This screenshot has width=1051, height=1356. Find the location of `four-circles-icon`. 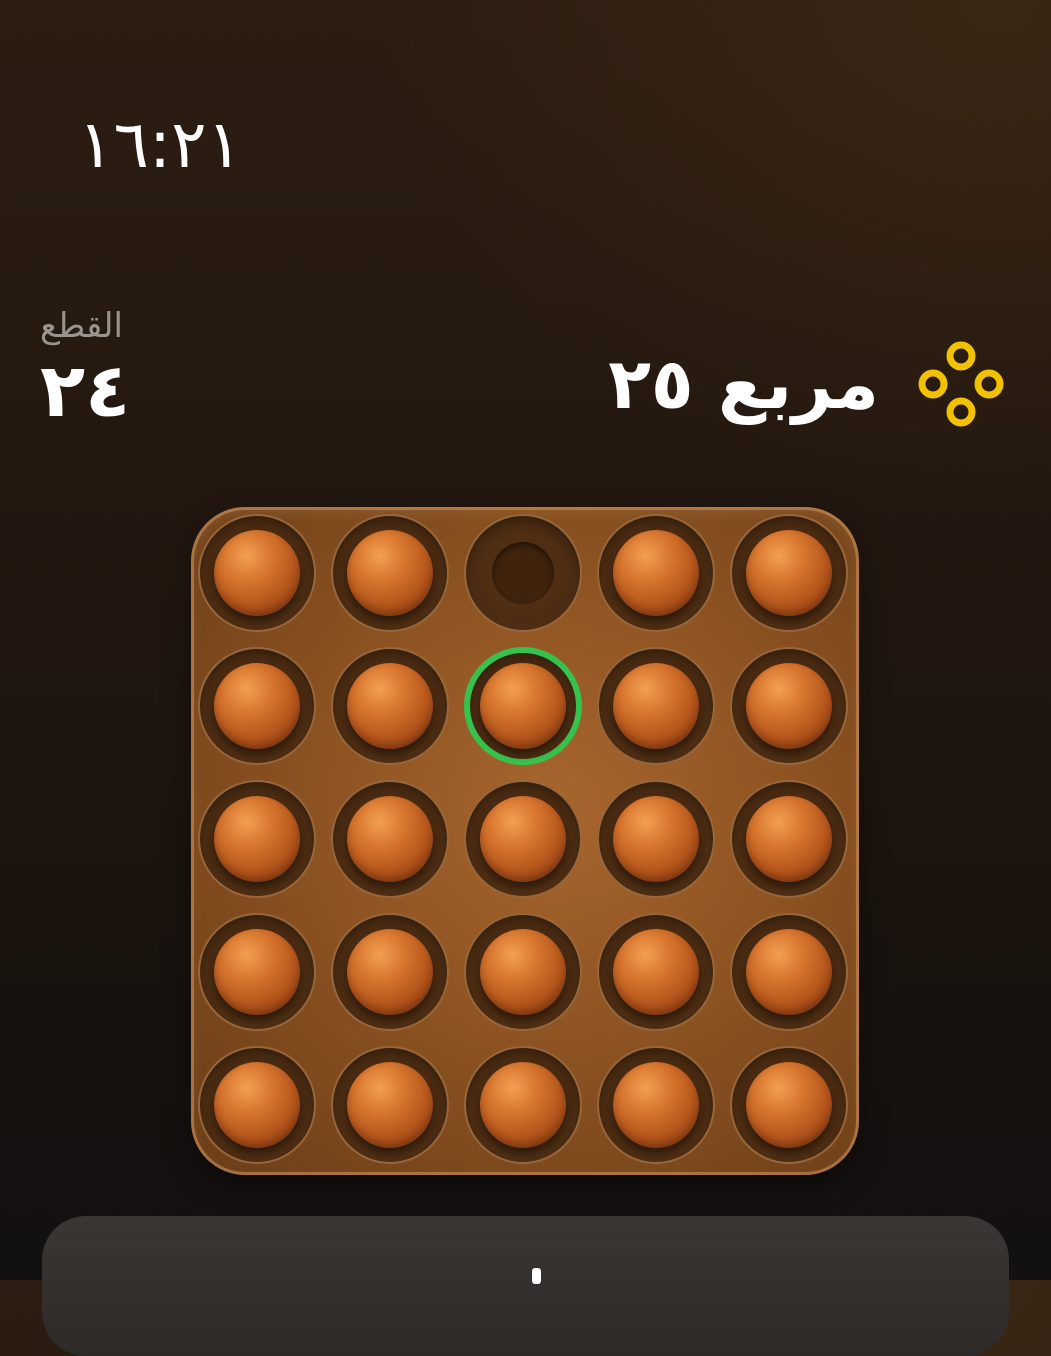

four-circles-icon is located at coordinates (961, 384).